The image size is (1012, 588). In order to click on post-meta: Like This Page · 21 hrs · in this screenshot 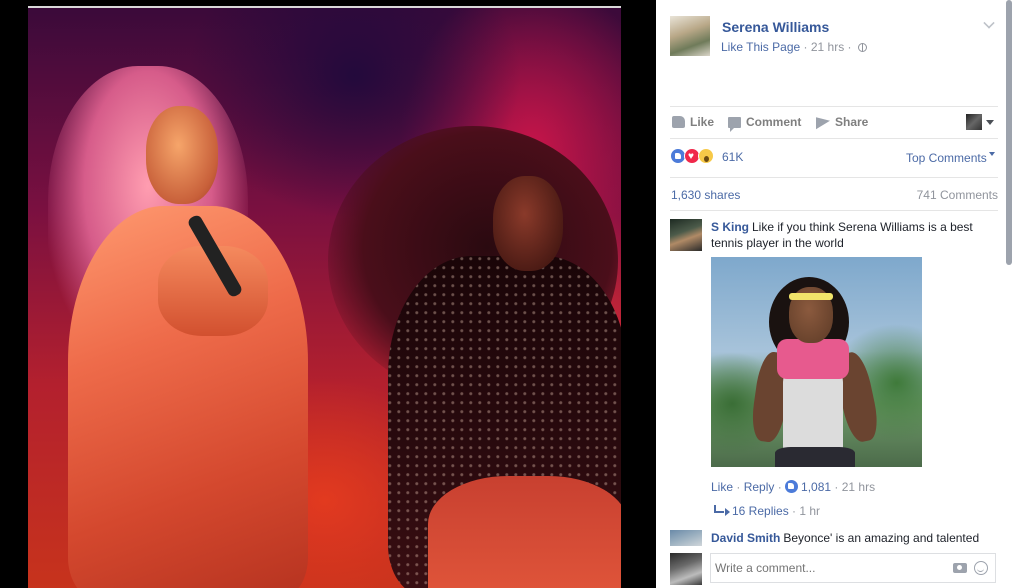, I will do `click(794, 47)`.